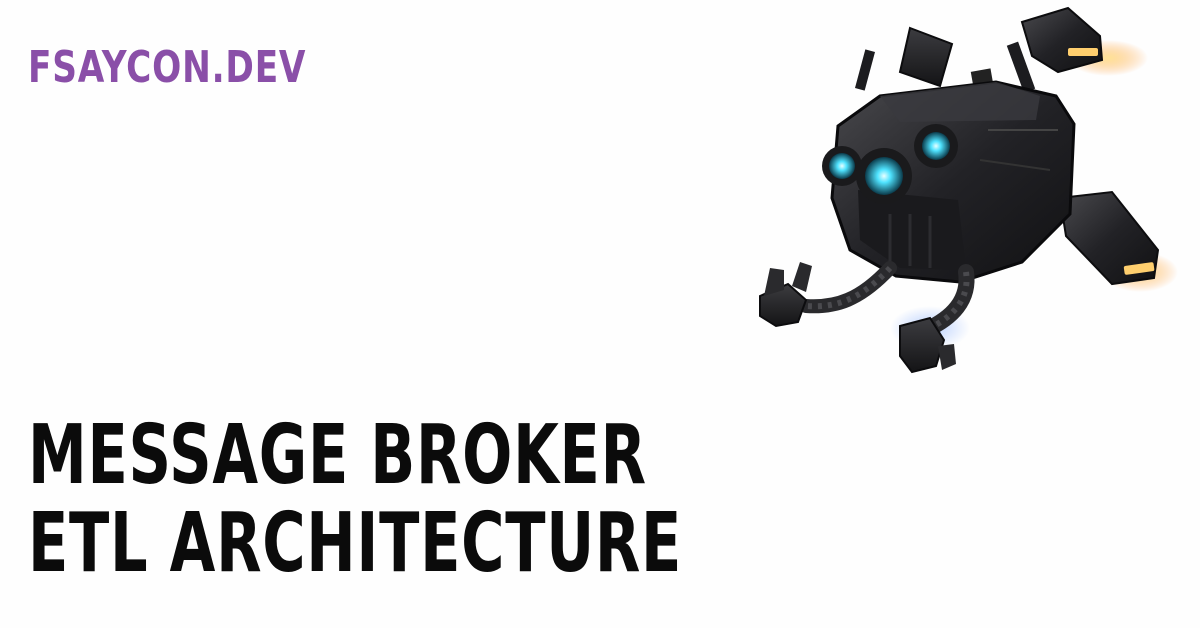 Image resolution: width=1200 pixels, height=628 pixels. What do you see at coordinates (828, 294) in the screenshot?
I see `robot-arm-left` at bounding box center [828, 294].